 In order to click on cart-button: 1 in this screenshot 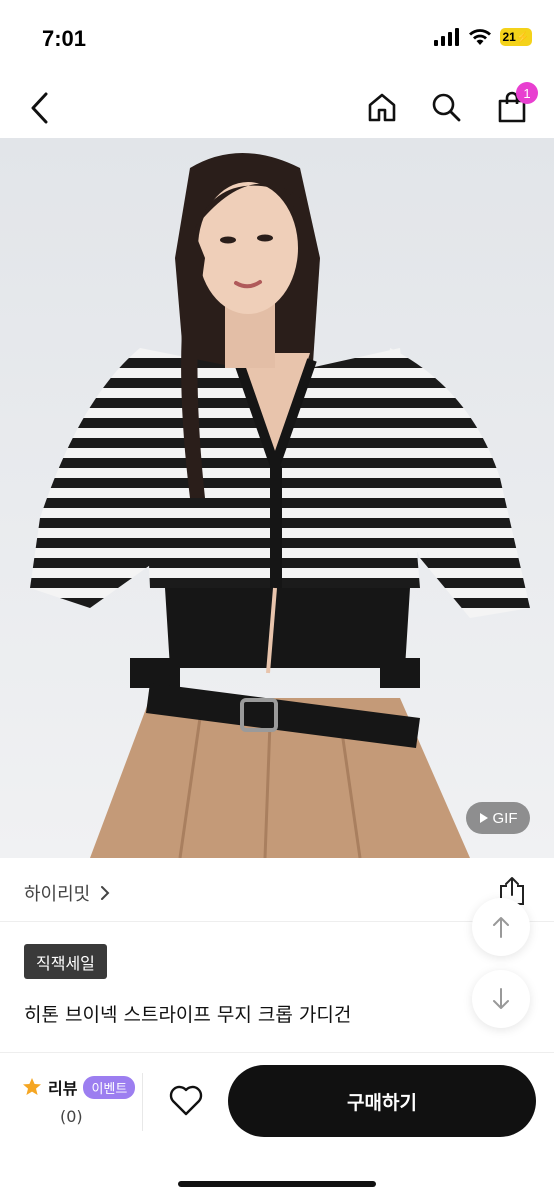, I will do `click(516, 104)`.